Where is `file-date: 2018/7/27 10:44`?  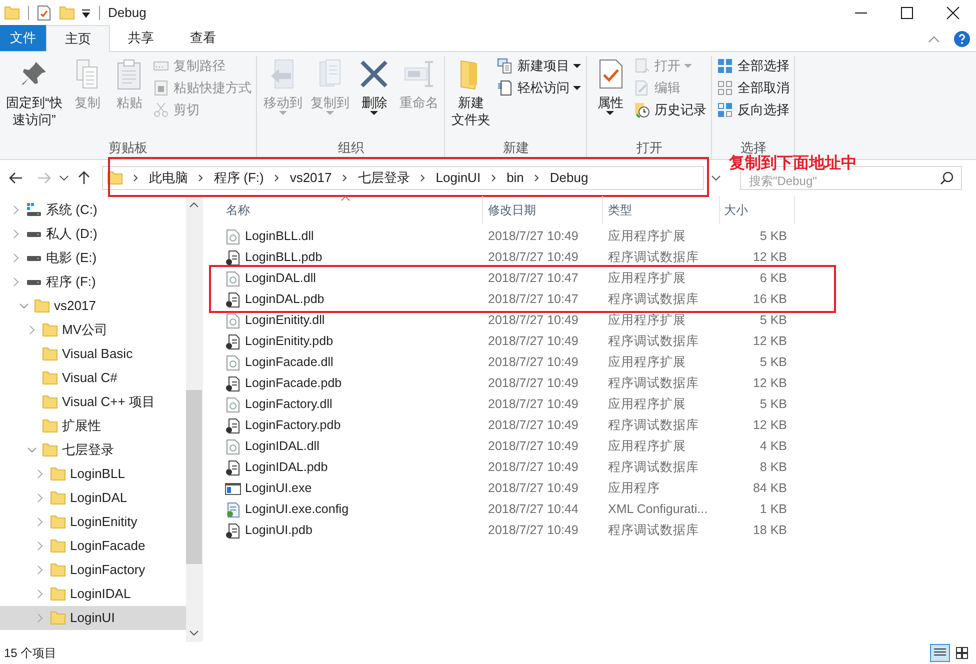 file-date: 2018/7/27 10:44 is located at coordinates (533, 509).